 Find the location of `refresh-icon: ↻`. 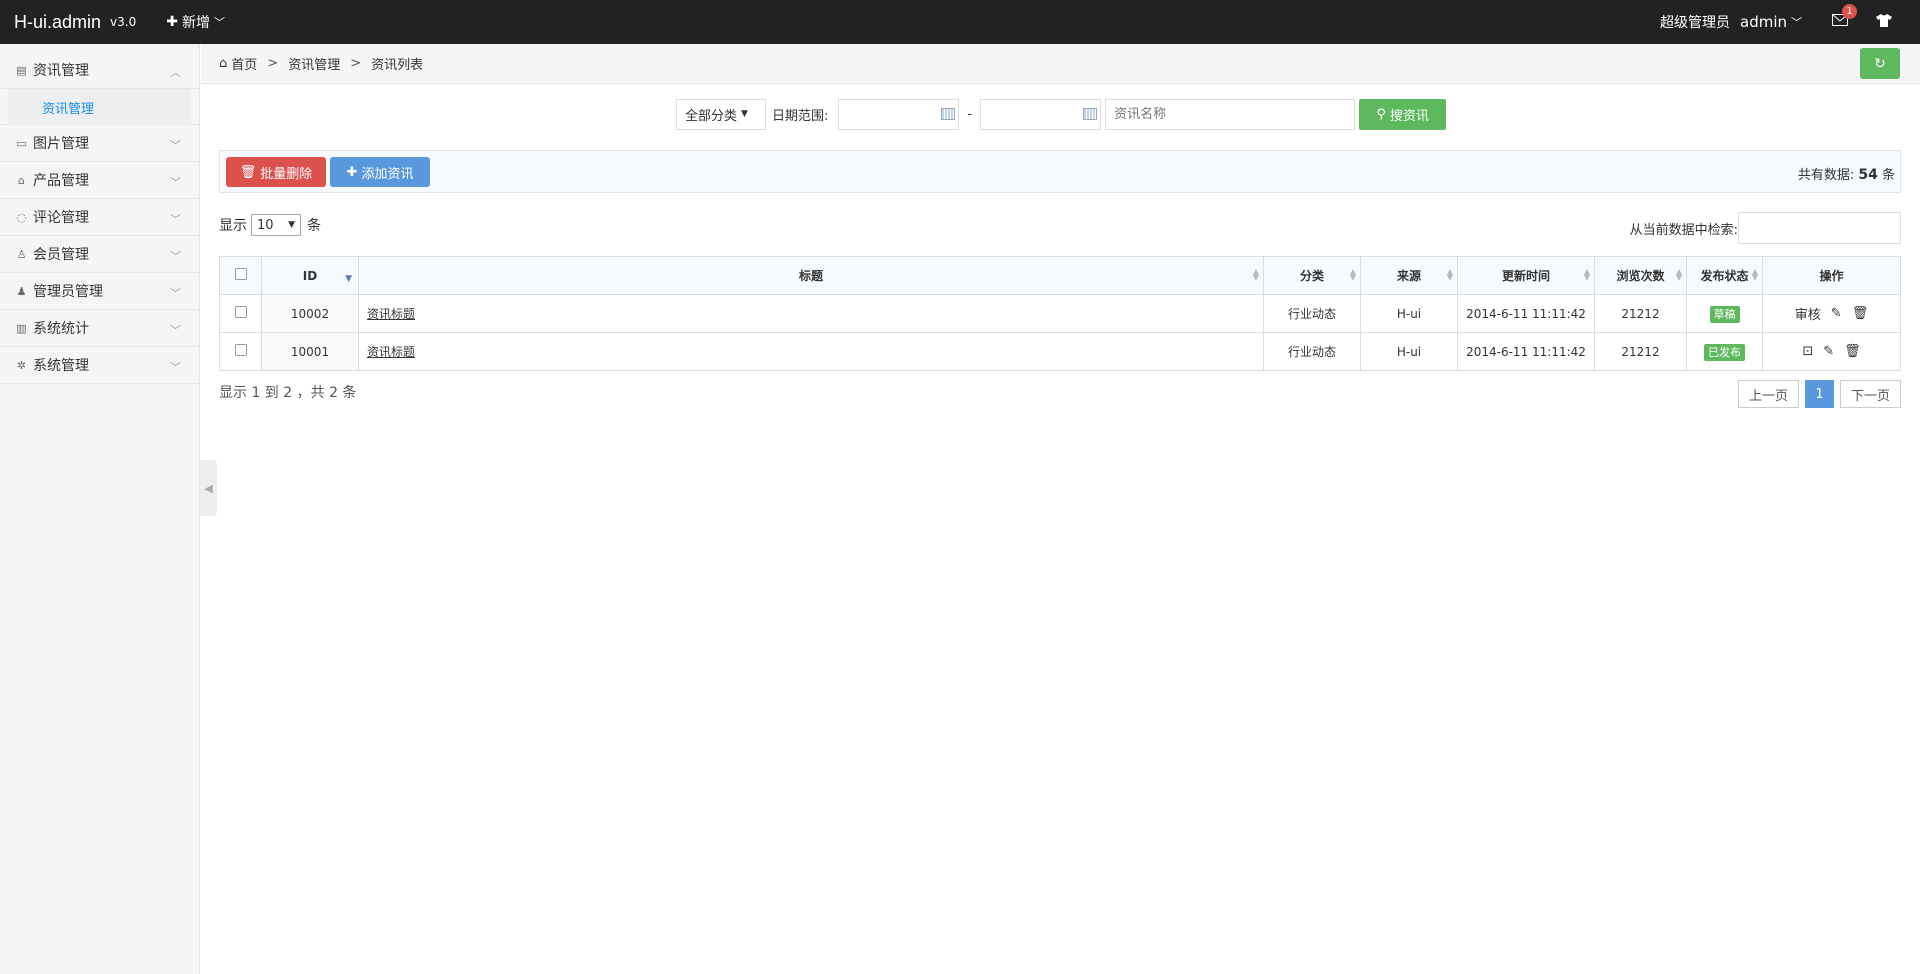

refresh-icon: ↻ is located at coordinates (1880, 63).